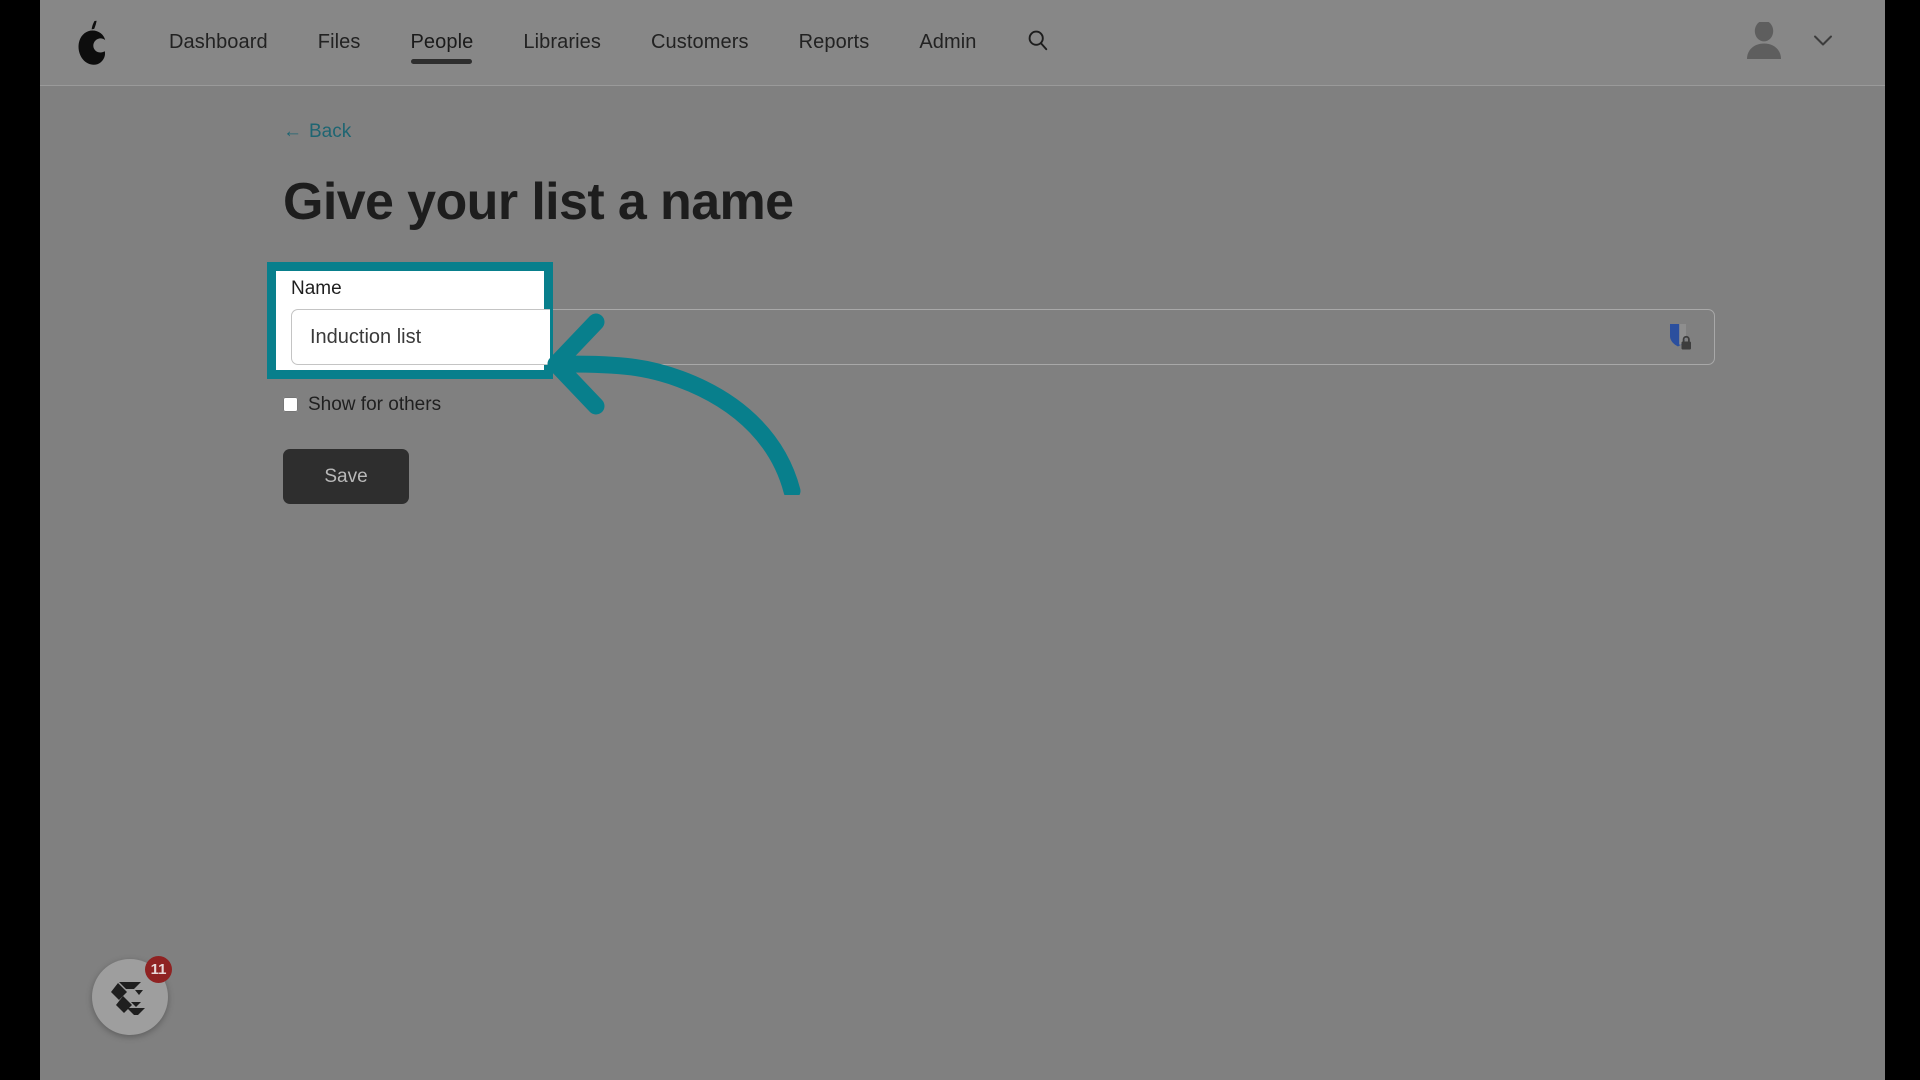 This screenshot has height=1080, width=1920. What do you see at coordinates (308, 289) in the screenshot?
I see `name-field-label: Name` at bounding box center [308, 289].